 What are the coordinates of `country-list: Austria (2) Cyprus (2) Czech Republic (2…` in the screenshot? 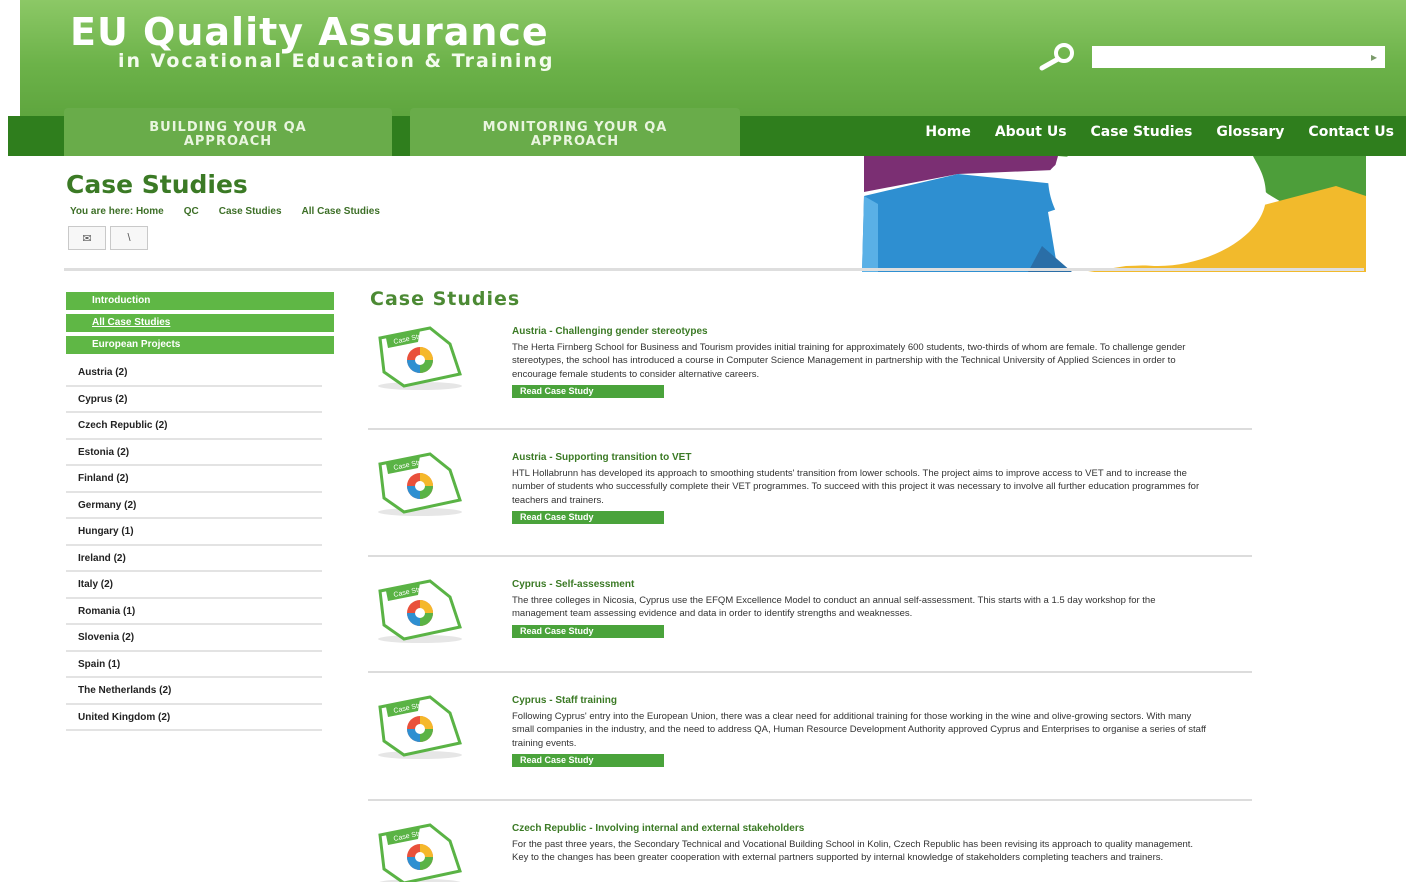 It's located at (194, 545).